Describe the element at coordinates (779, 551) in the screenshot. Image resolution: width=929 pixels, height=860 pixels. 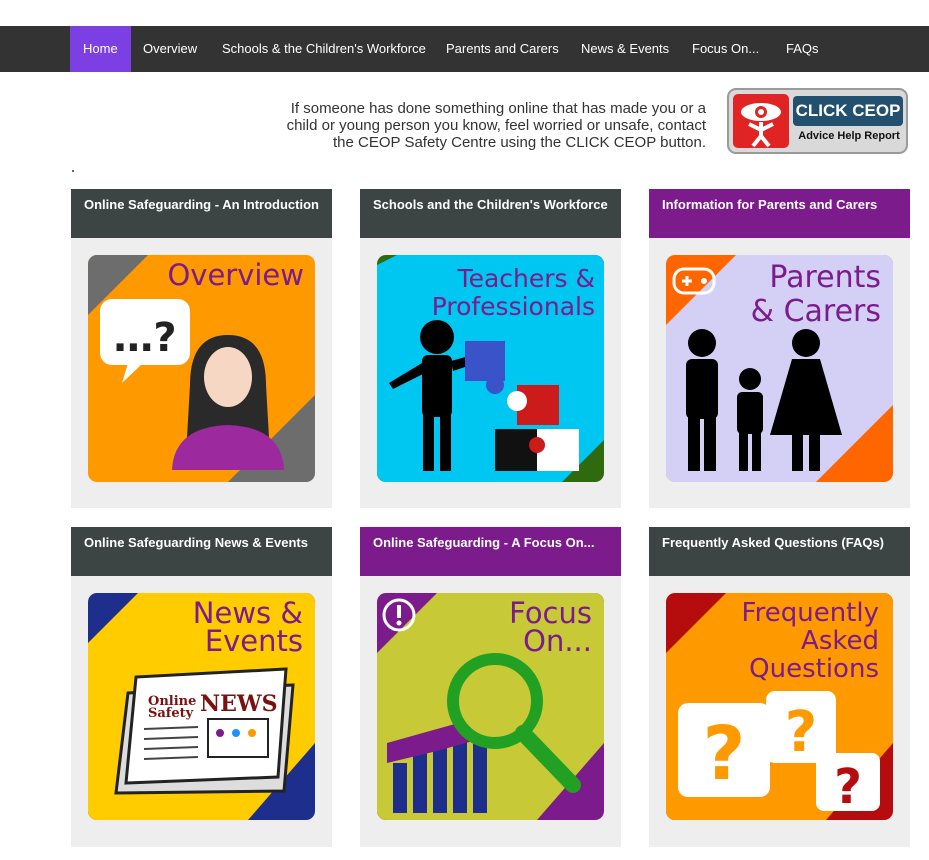
I see `card-header-faqs: Frequently Asked Questions (FAQs)` at that location.